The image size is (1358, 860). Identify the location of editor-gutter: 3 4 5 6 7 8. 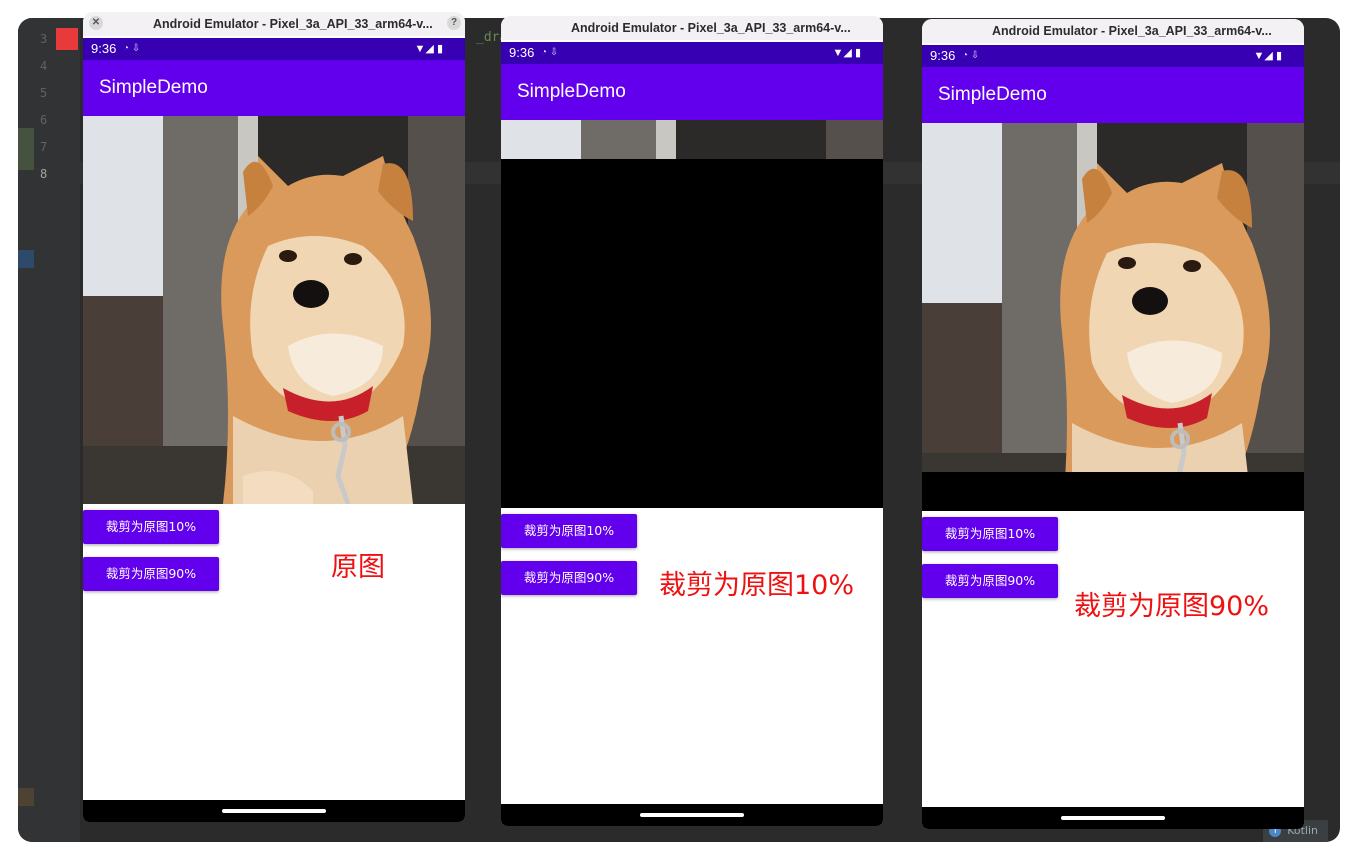
(49, 430).